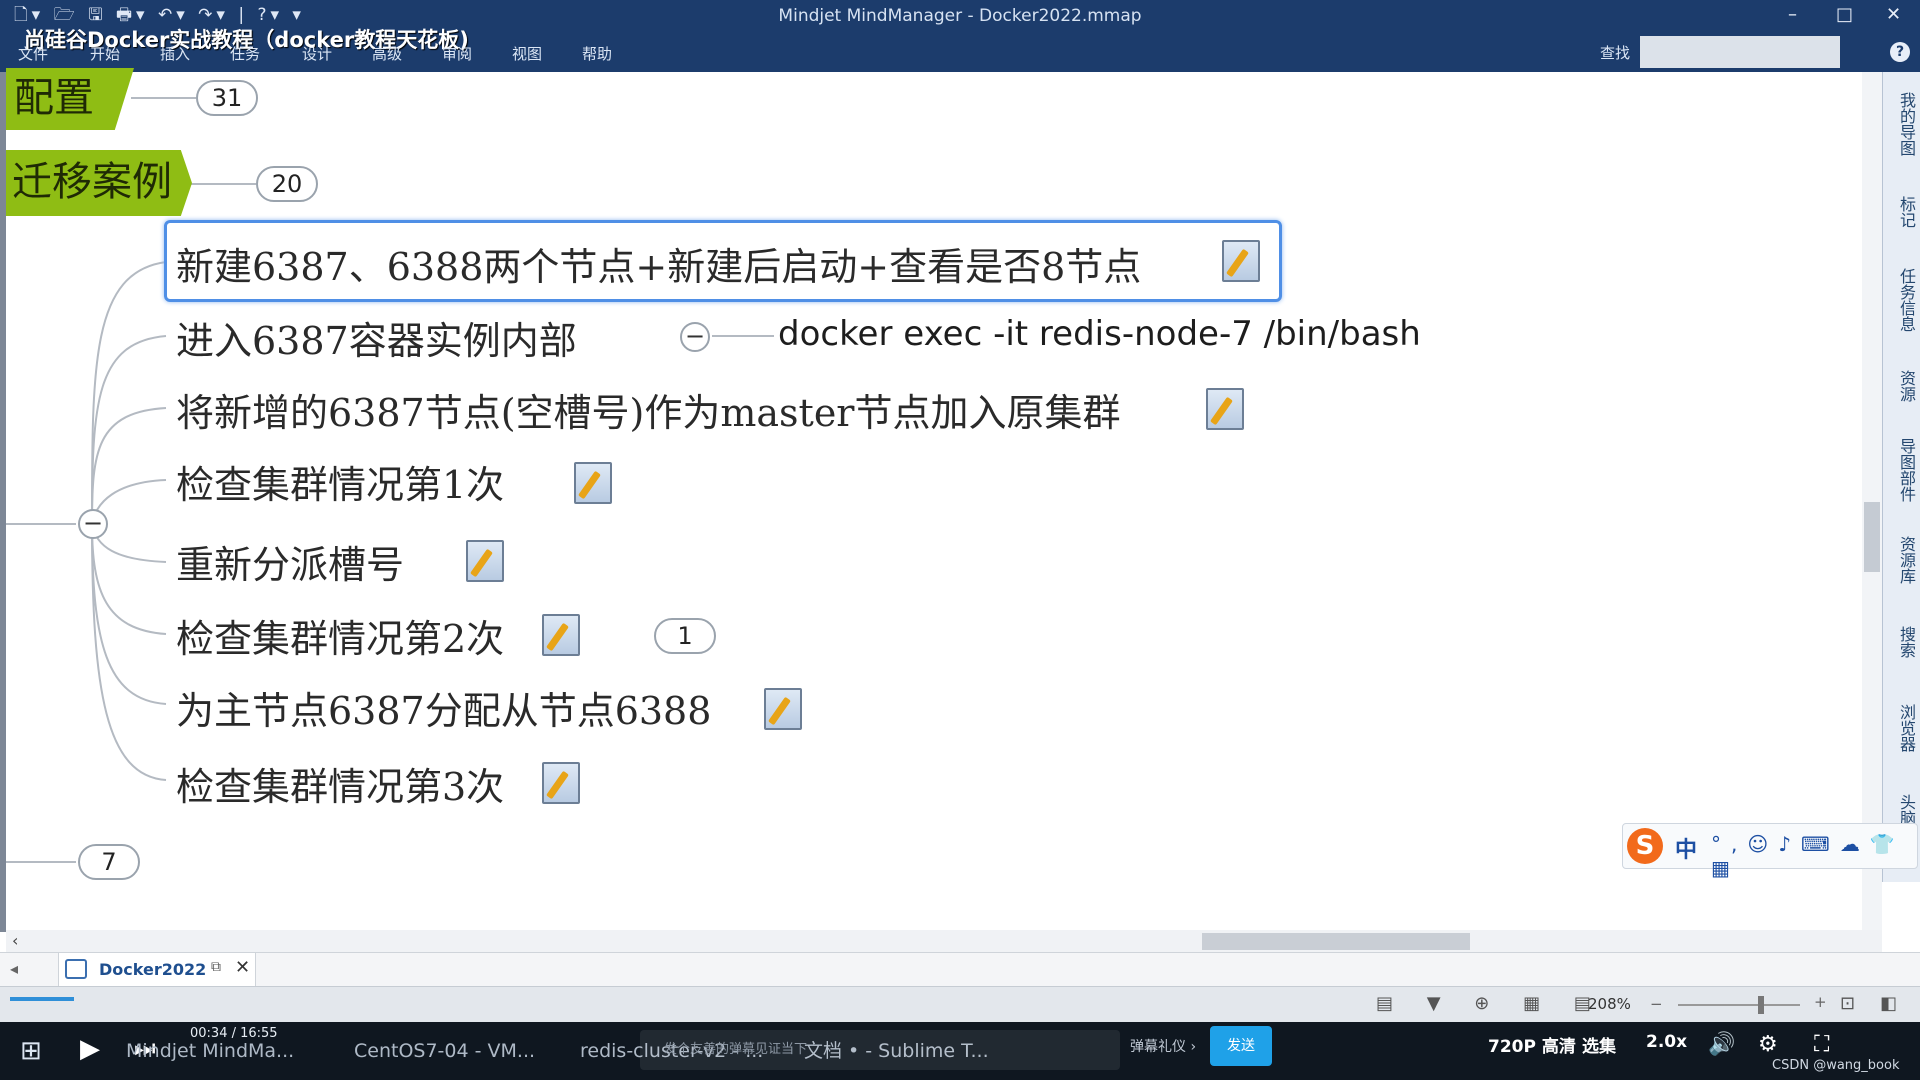 This screenshot has height=1080, width=1920. I want to click on topic-config: 配置, so click(70, 99).